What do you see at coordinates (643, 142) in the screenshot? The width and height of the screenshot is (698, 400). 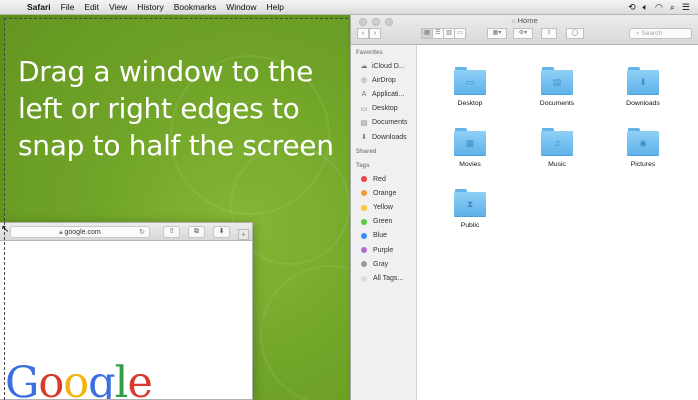 I see `folder-icon: ◉` at bounding box center [643, 142].